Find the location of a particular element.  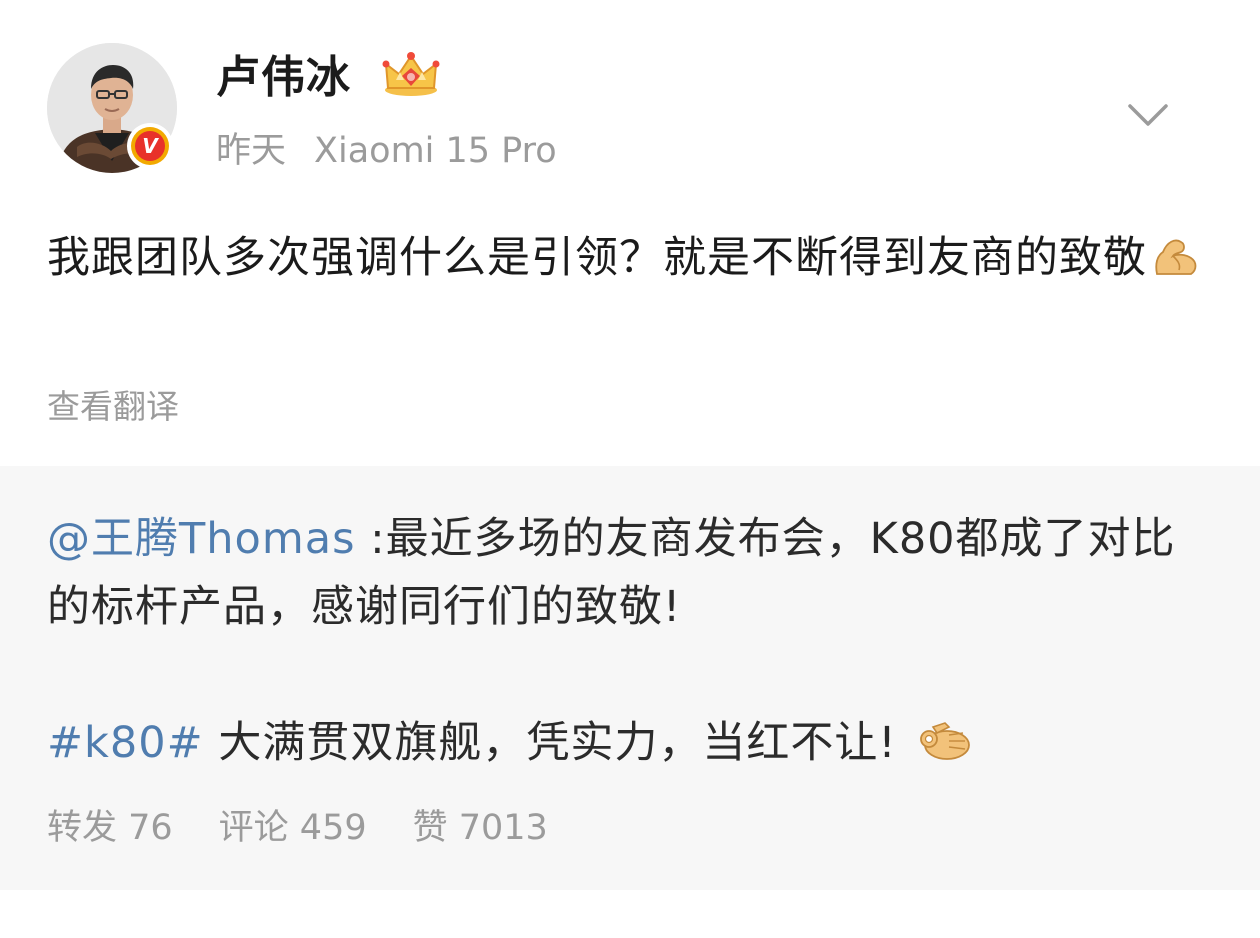

verified-badge-icon: V is located at coordinates (150, 146).